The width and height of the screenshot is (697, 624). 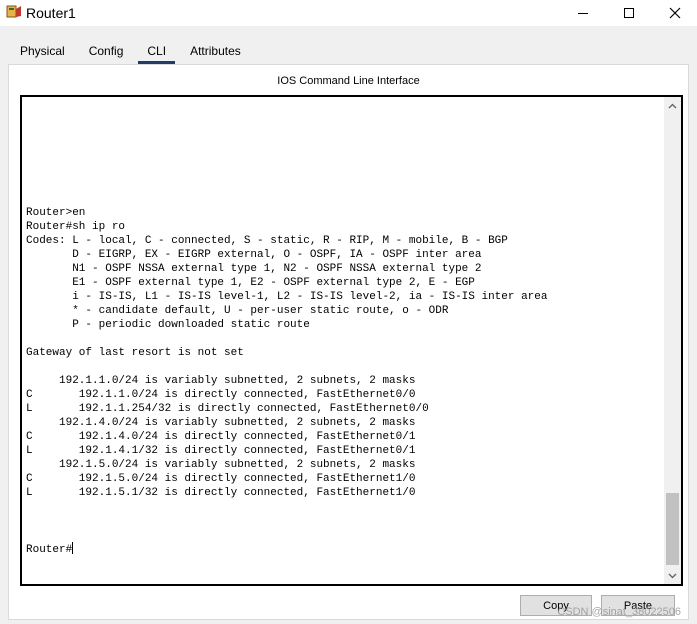 I want to click on tab-attributes: Attributes, so click(x=215, y=52).